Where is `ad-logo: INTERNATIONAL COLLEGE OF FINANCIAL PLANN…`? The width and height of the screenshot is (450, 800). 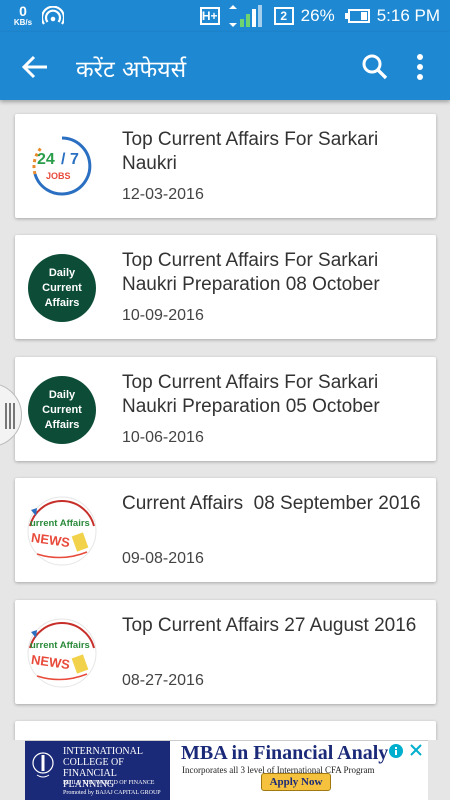
ad-logo: INTERNATIONAL COLLEGE OF FINANCIAL PLANN… is located at coordinates (97, 770).